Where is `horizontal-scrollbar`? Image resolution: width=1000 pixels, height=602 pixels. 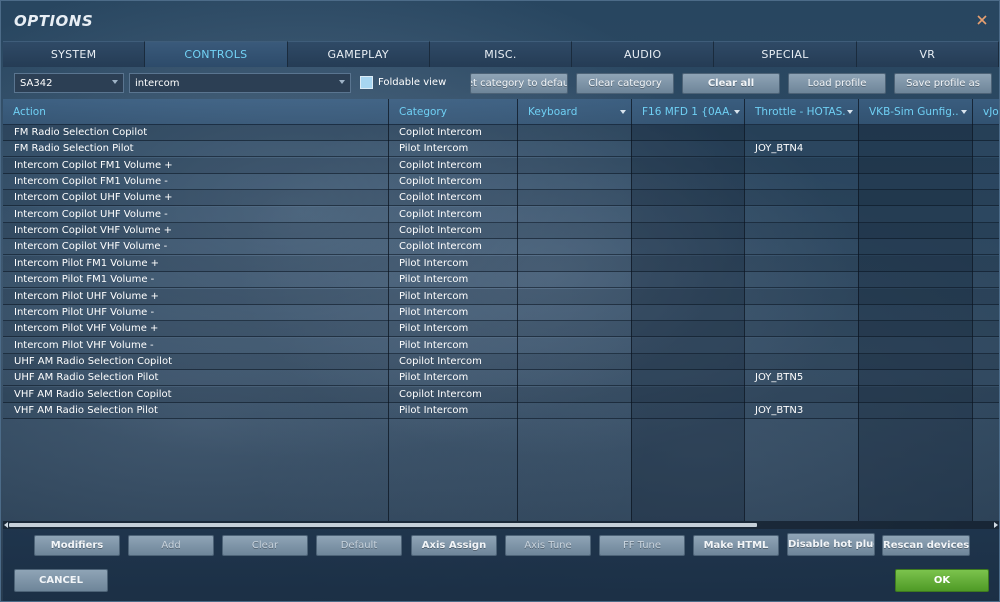 horizontal-scrollbar is located at coordinates (501, 525).